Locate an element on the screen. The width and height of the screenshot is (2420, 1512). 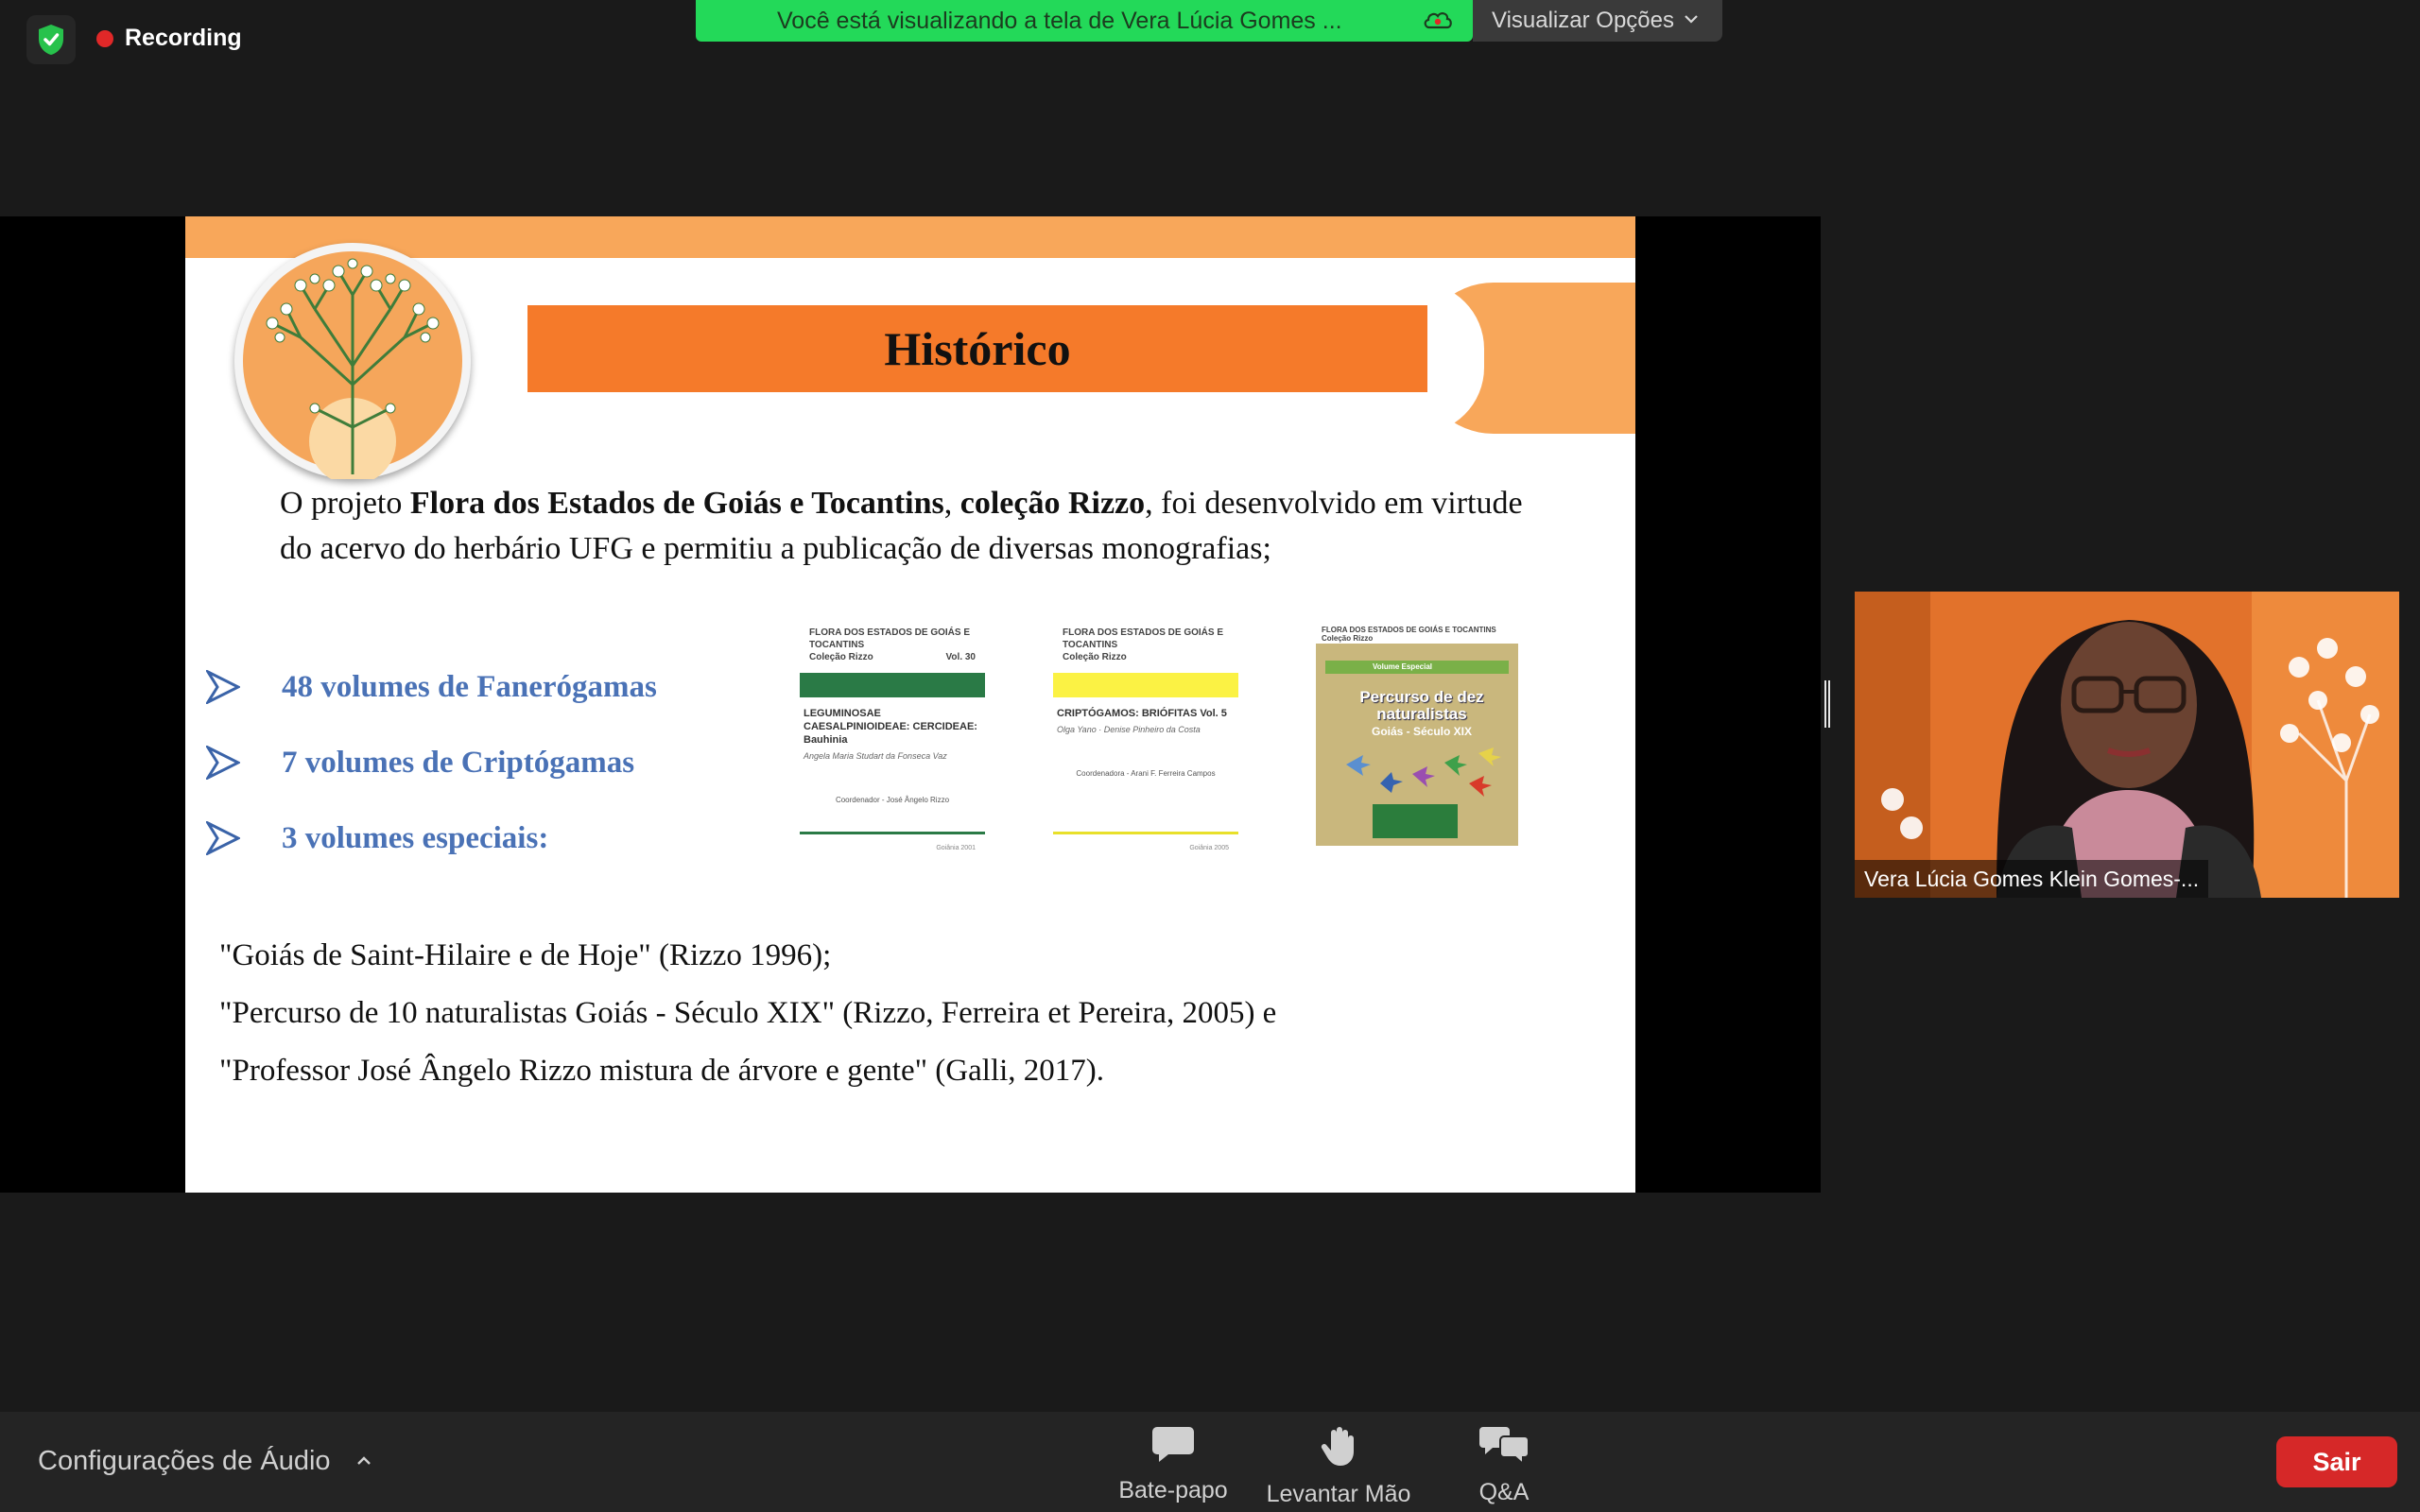
recording-dot-icon is located at coordinates (104, 38).